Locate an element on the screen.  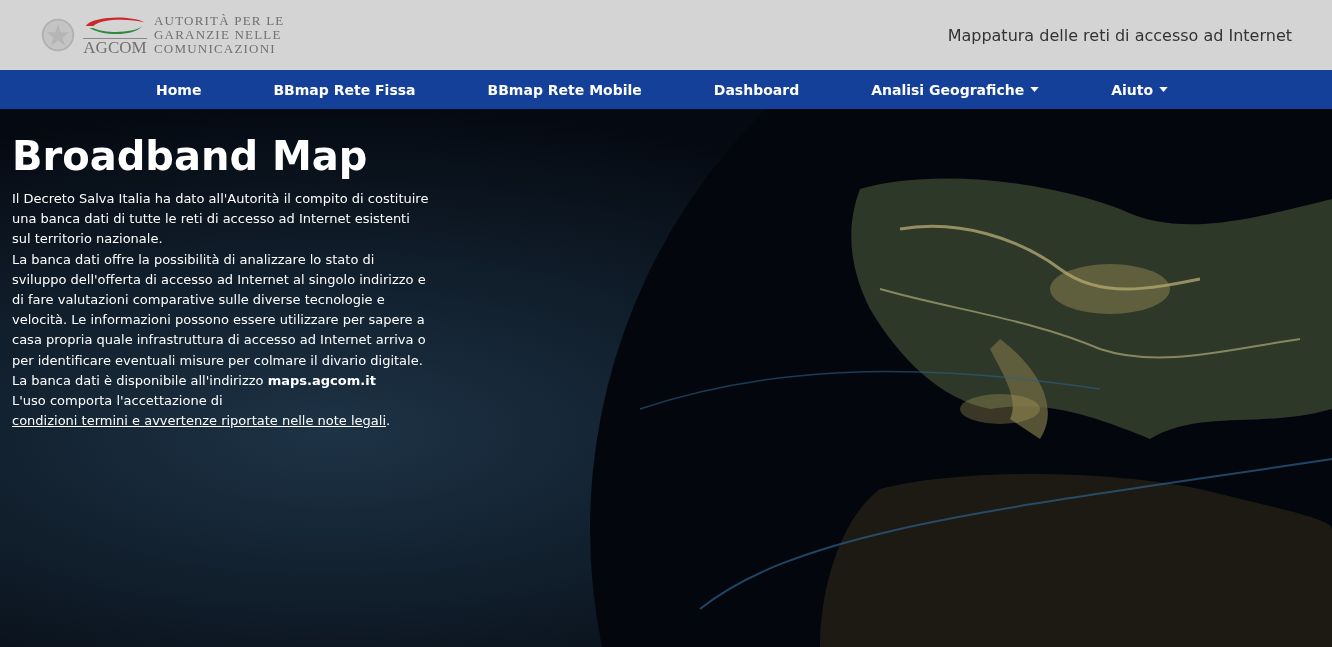
logo-text: COMUNICAZIONI is located at coordinates (215, 49).